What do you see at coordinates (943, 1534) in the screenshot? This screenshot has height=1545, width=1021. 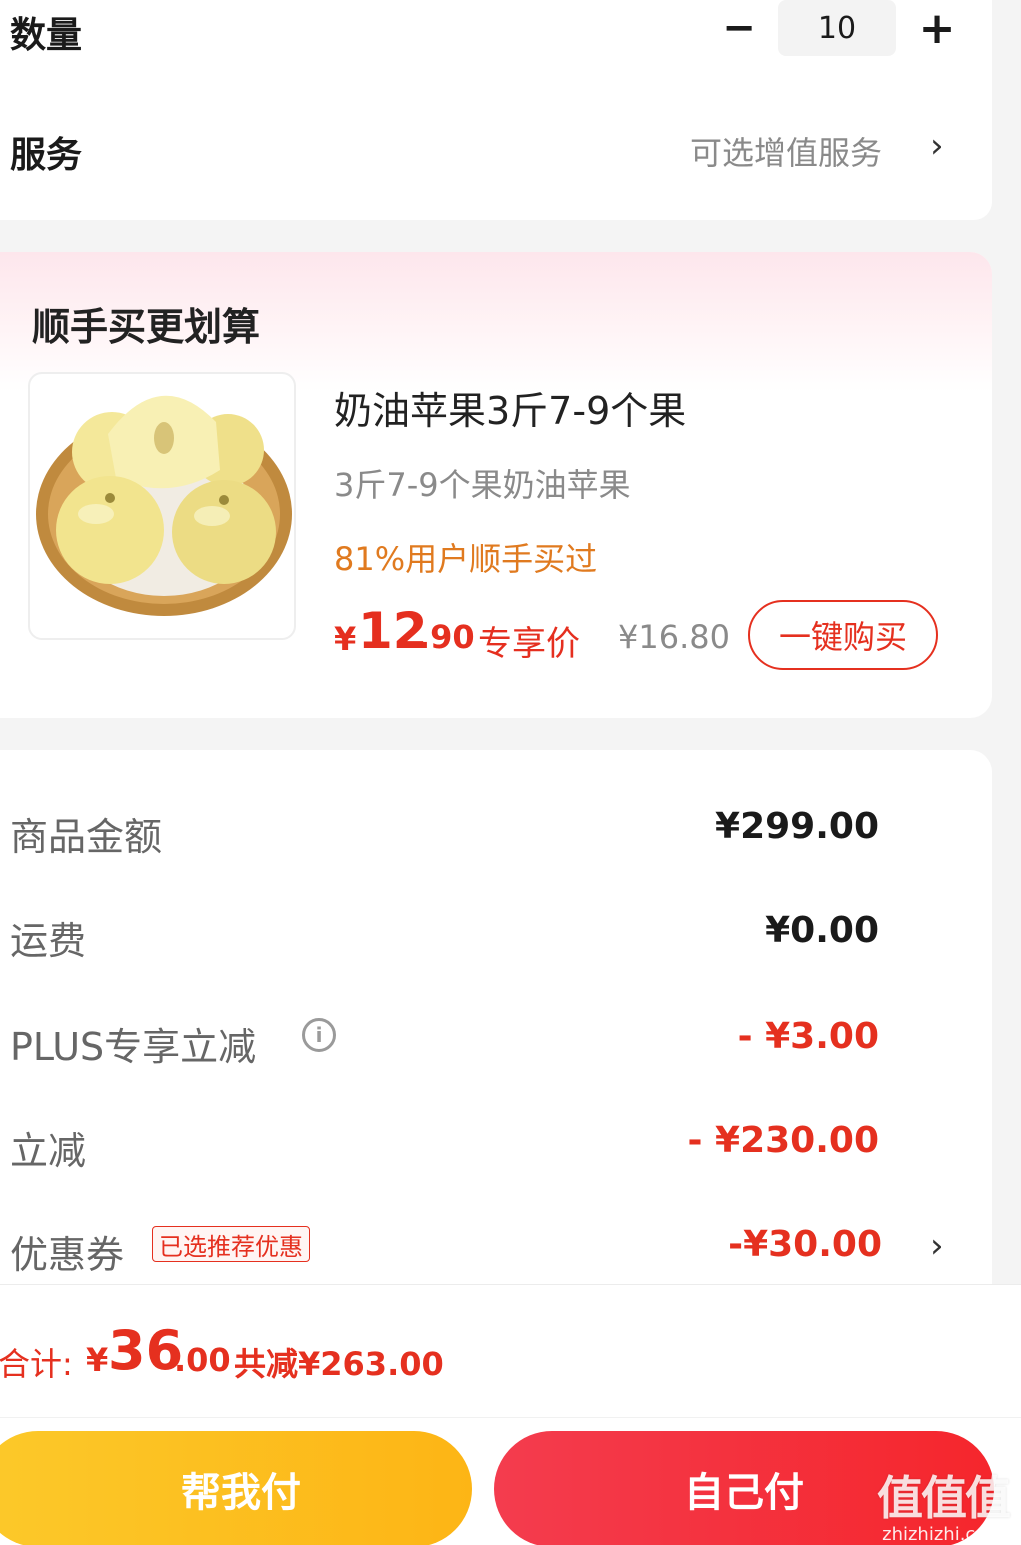 I see `watermark-url: zhizhizhi.com` at bounding box center [943, 1534].